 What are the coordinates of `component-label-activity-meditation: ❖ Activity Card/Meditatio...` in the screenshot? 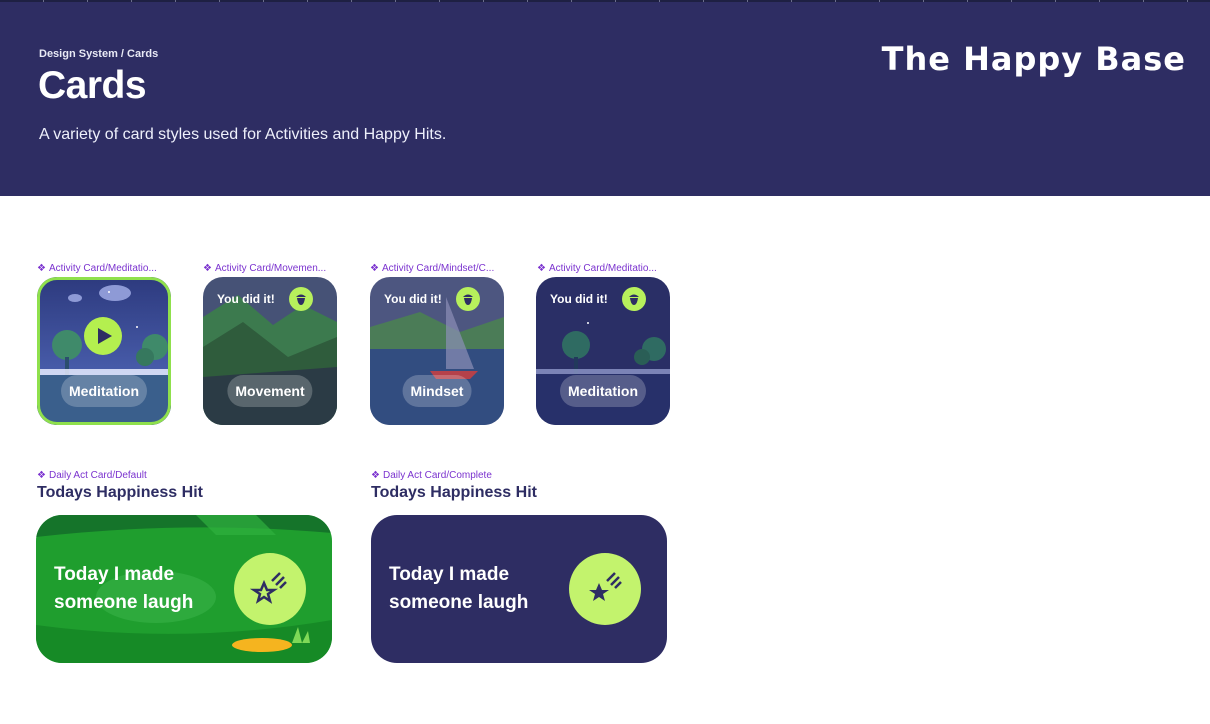 It's located at (104, 268).